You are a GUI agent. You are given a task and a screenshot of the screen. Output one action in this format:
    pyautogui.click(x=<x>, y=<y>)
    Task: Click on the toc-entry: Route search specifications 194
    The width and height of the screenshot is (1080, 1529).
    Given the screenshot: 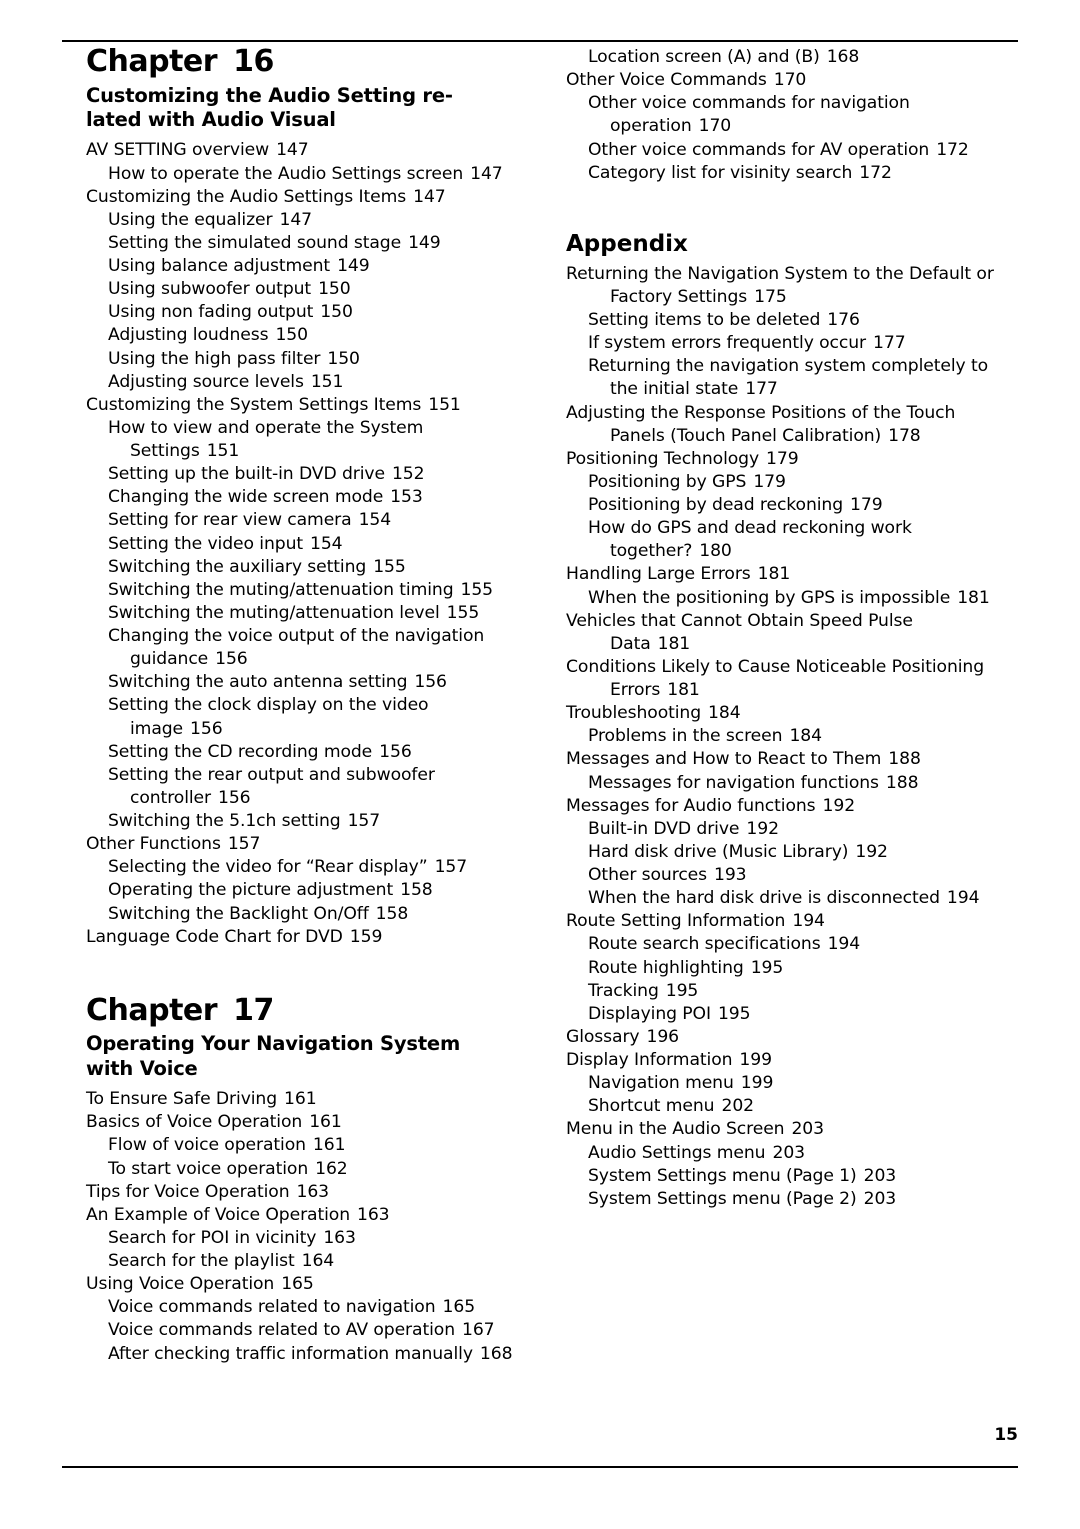 What is the action you would take?
    pyautogui.click(x=792, y=944)
    